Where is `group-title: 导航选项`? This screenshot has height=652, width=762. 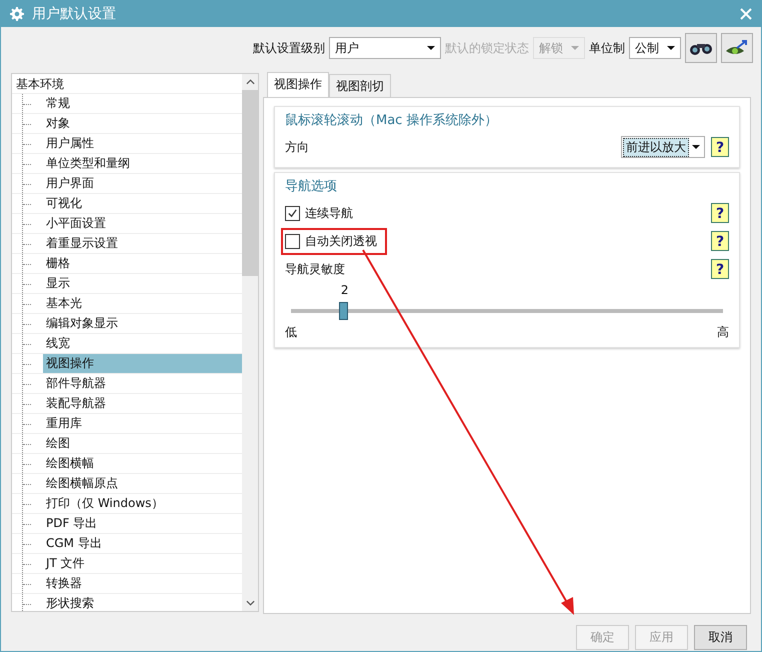
group-title: 导航选项 is located at coordinates (311, 186).